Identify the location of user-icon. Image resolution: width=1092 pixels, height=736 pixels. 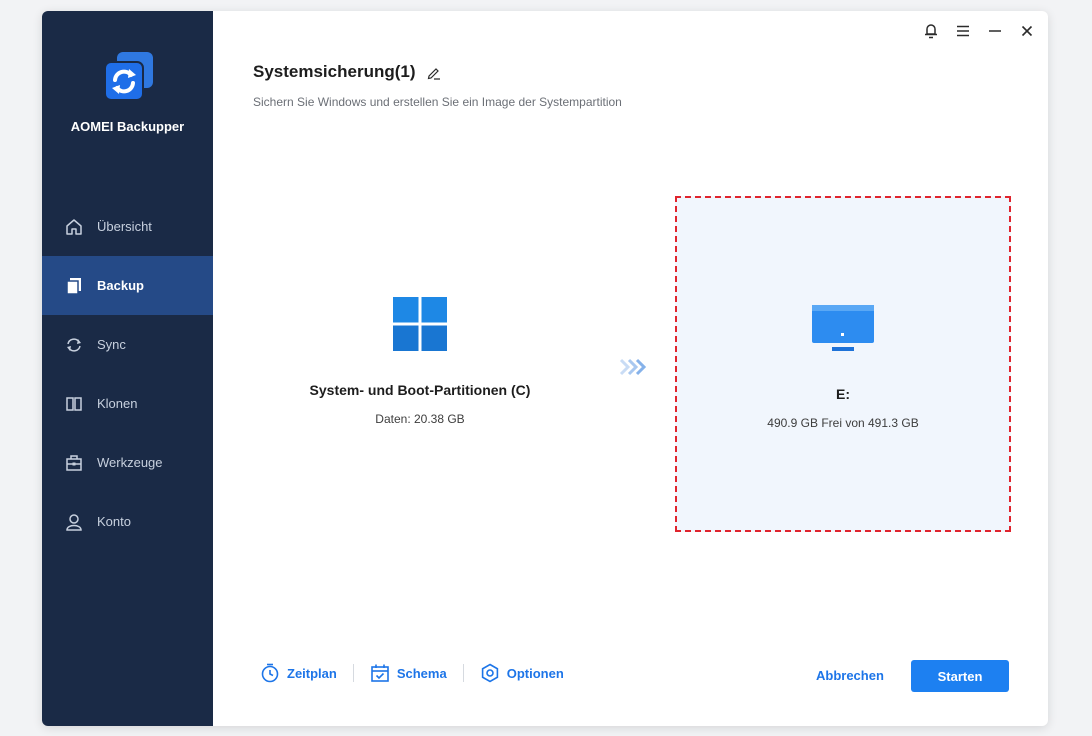
(74, 522).